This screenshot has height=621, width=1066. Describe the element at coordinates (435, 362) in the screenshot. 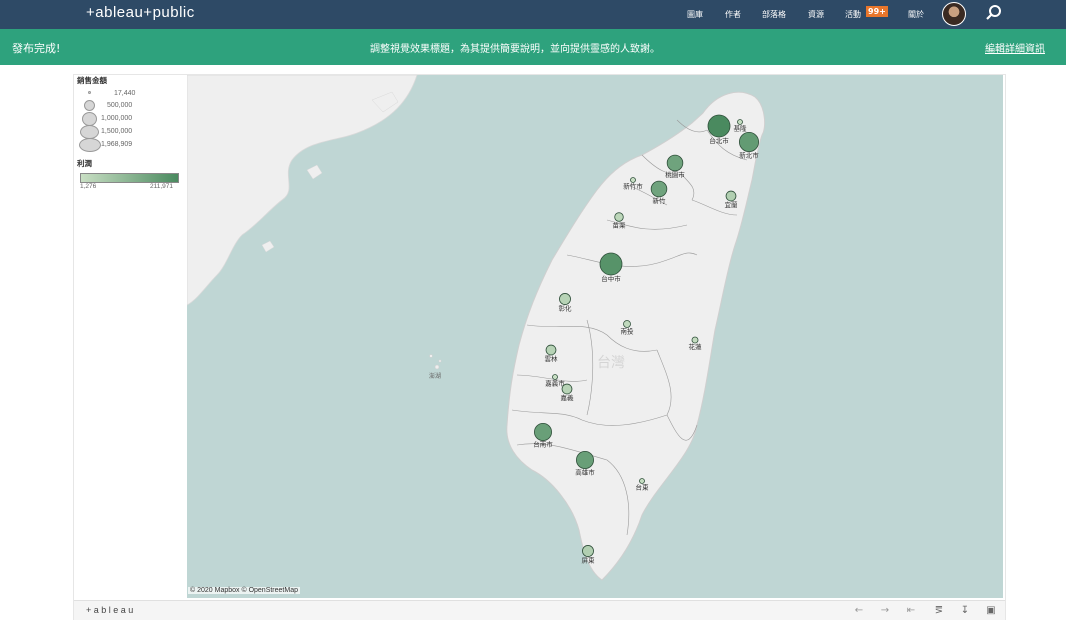

I see `penghu-islands` at that location.